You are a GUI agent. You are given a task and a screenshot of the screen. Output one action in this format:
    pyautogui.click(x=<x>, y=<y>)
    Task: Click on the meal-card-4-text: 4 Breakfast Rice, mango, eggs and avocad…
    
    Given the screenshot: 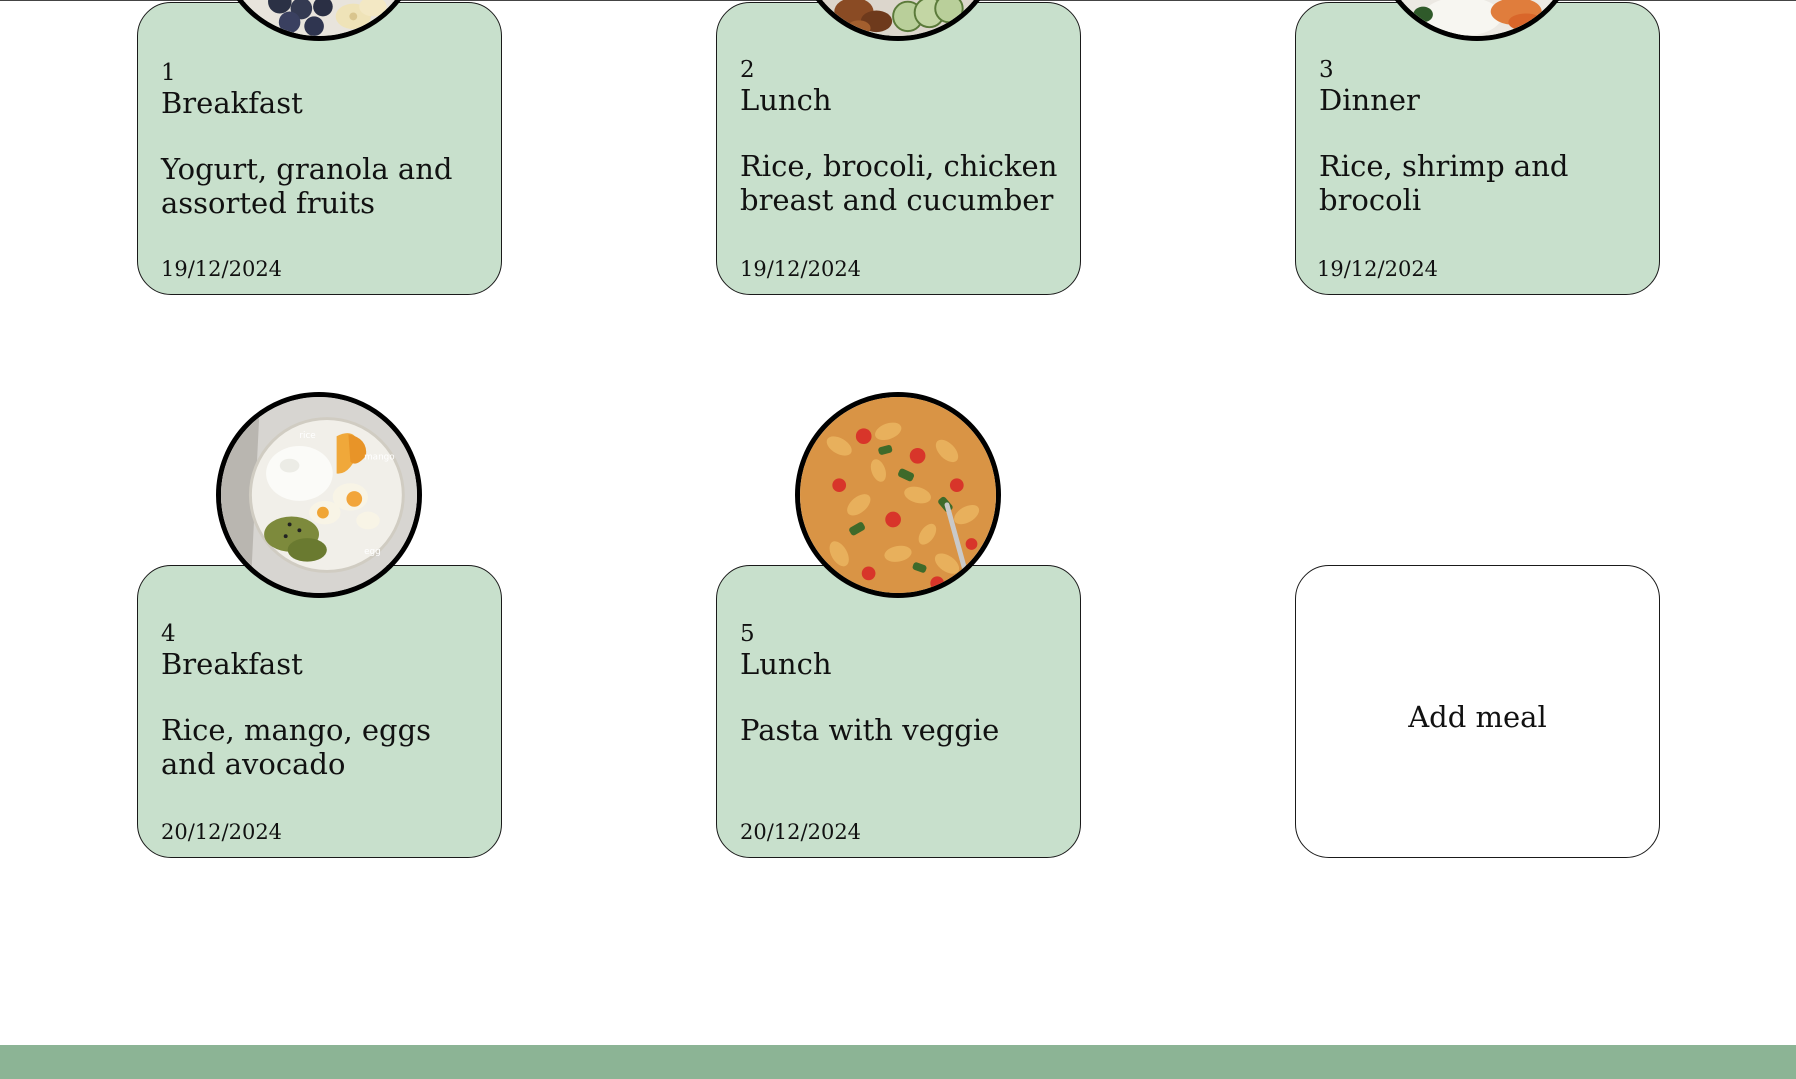 What is the action you would take?
    pyautogui.click(x=322, y=701)
    